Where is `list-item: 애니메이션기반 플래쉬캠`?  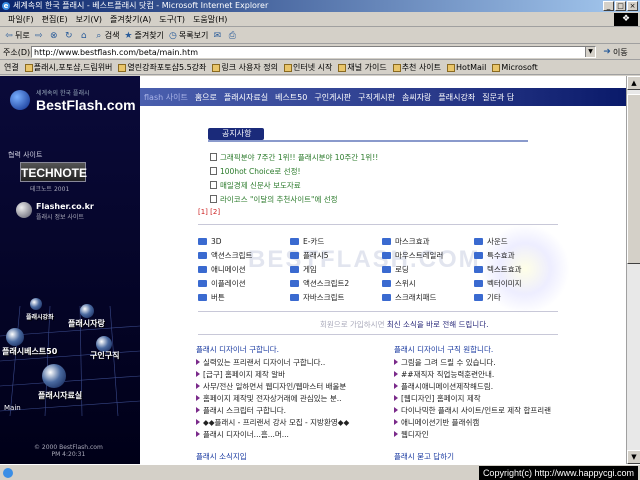
list-item: 애니메이션기반 플래쉬캠 is located at coordinates (491, 422).